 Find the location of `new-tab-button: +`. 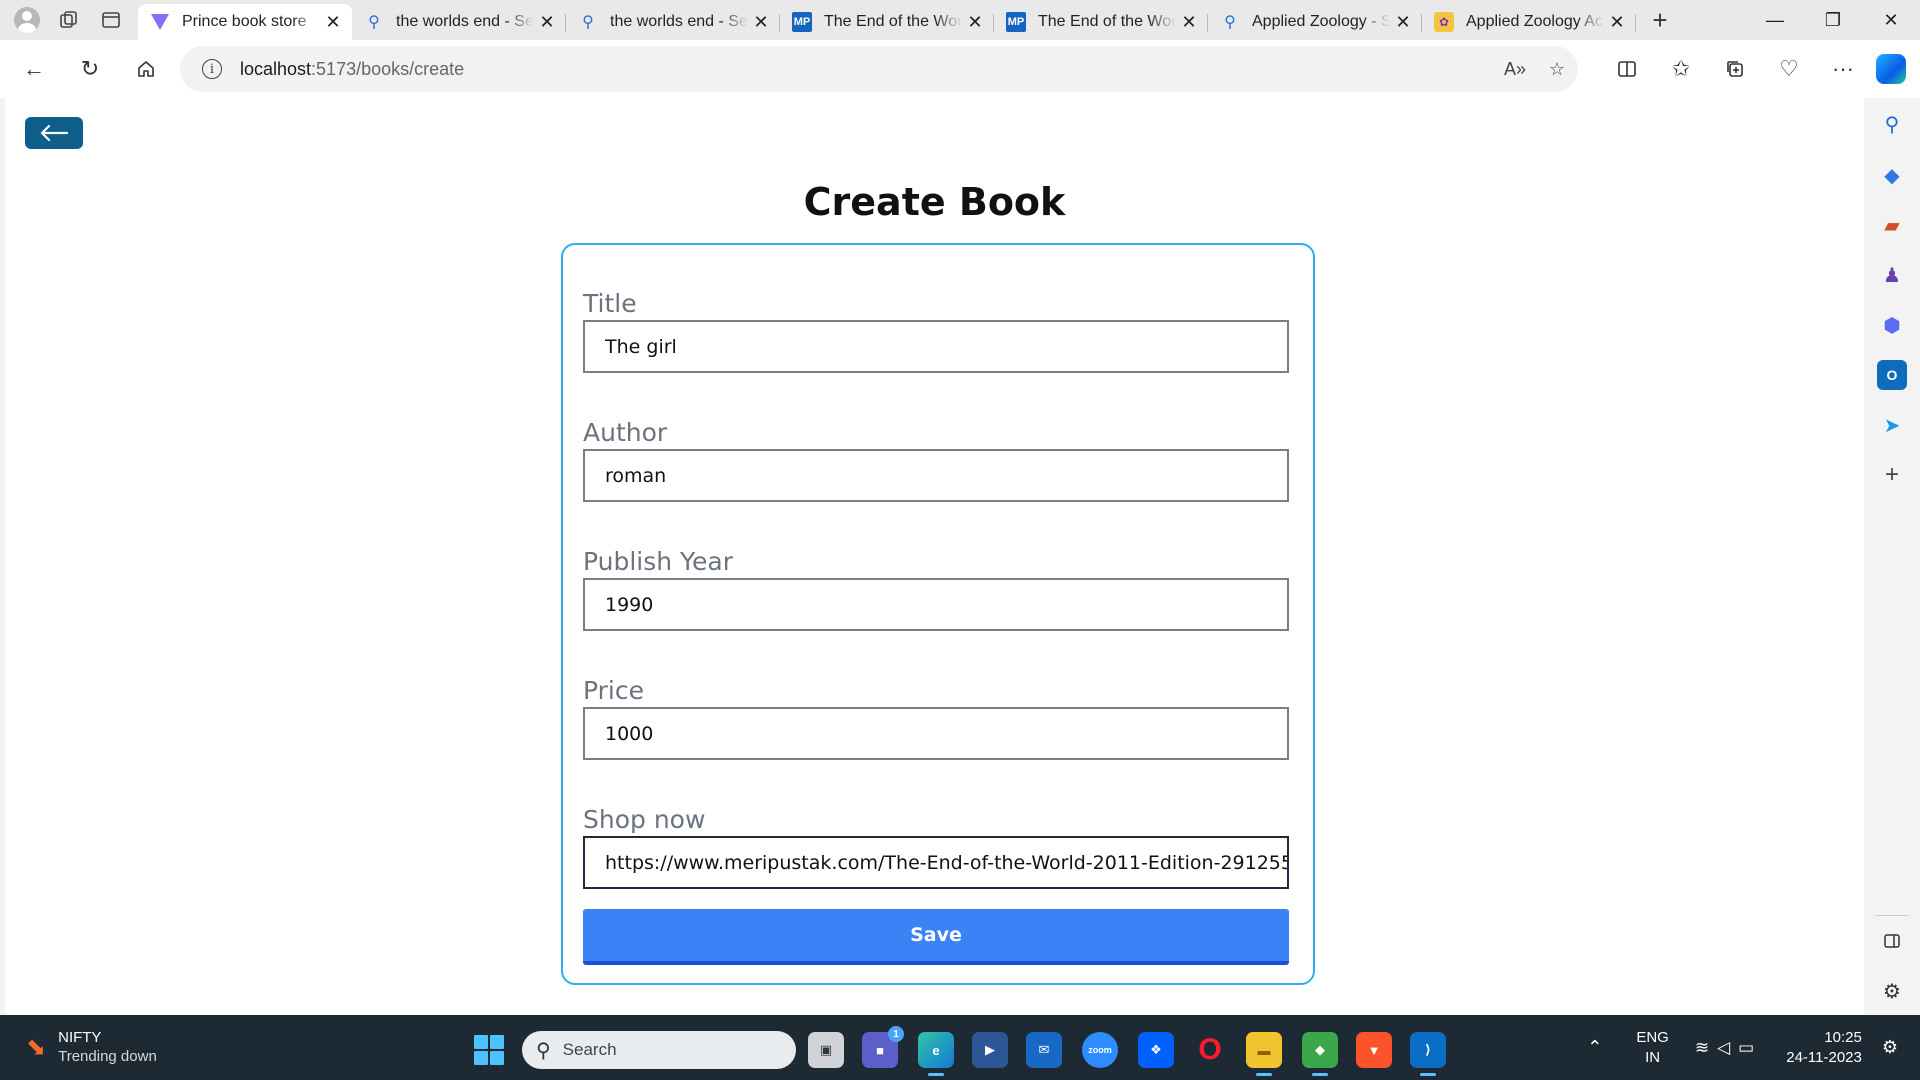

new-tab-button: + is located at coordinates (1660, 20).